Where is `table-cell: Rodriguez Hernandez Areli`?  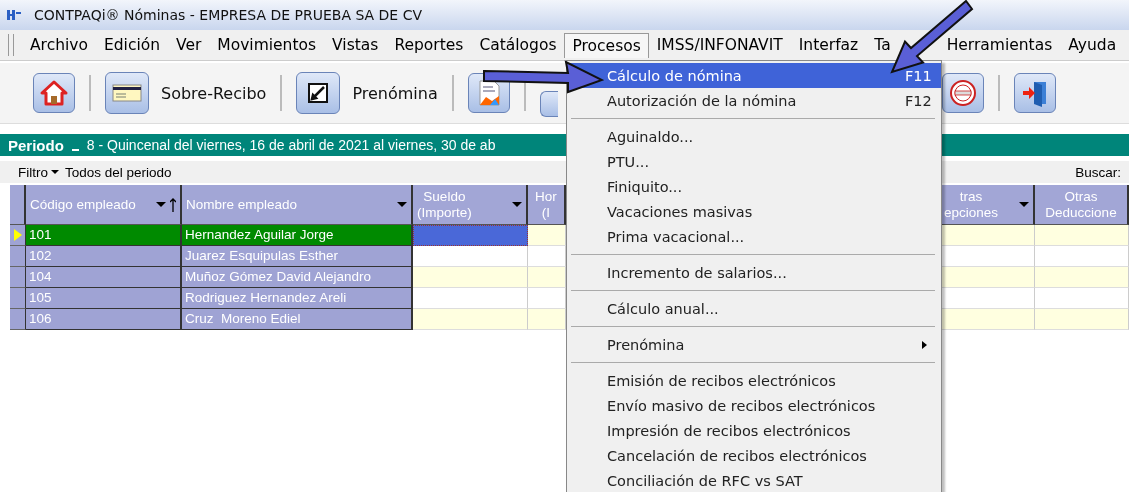 table-cell: Rodriguez Hernandez Areli is located at coordinates (297, 298).